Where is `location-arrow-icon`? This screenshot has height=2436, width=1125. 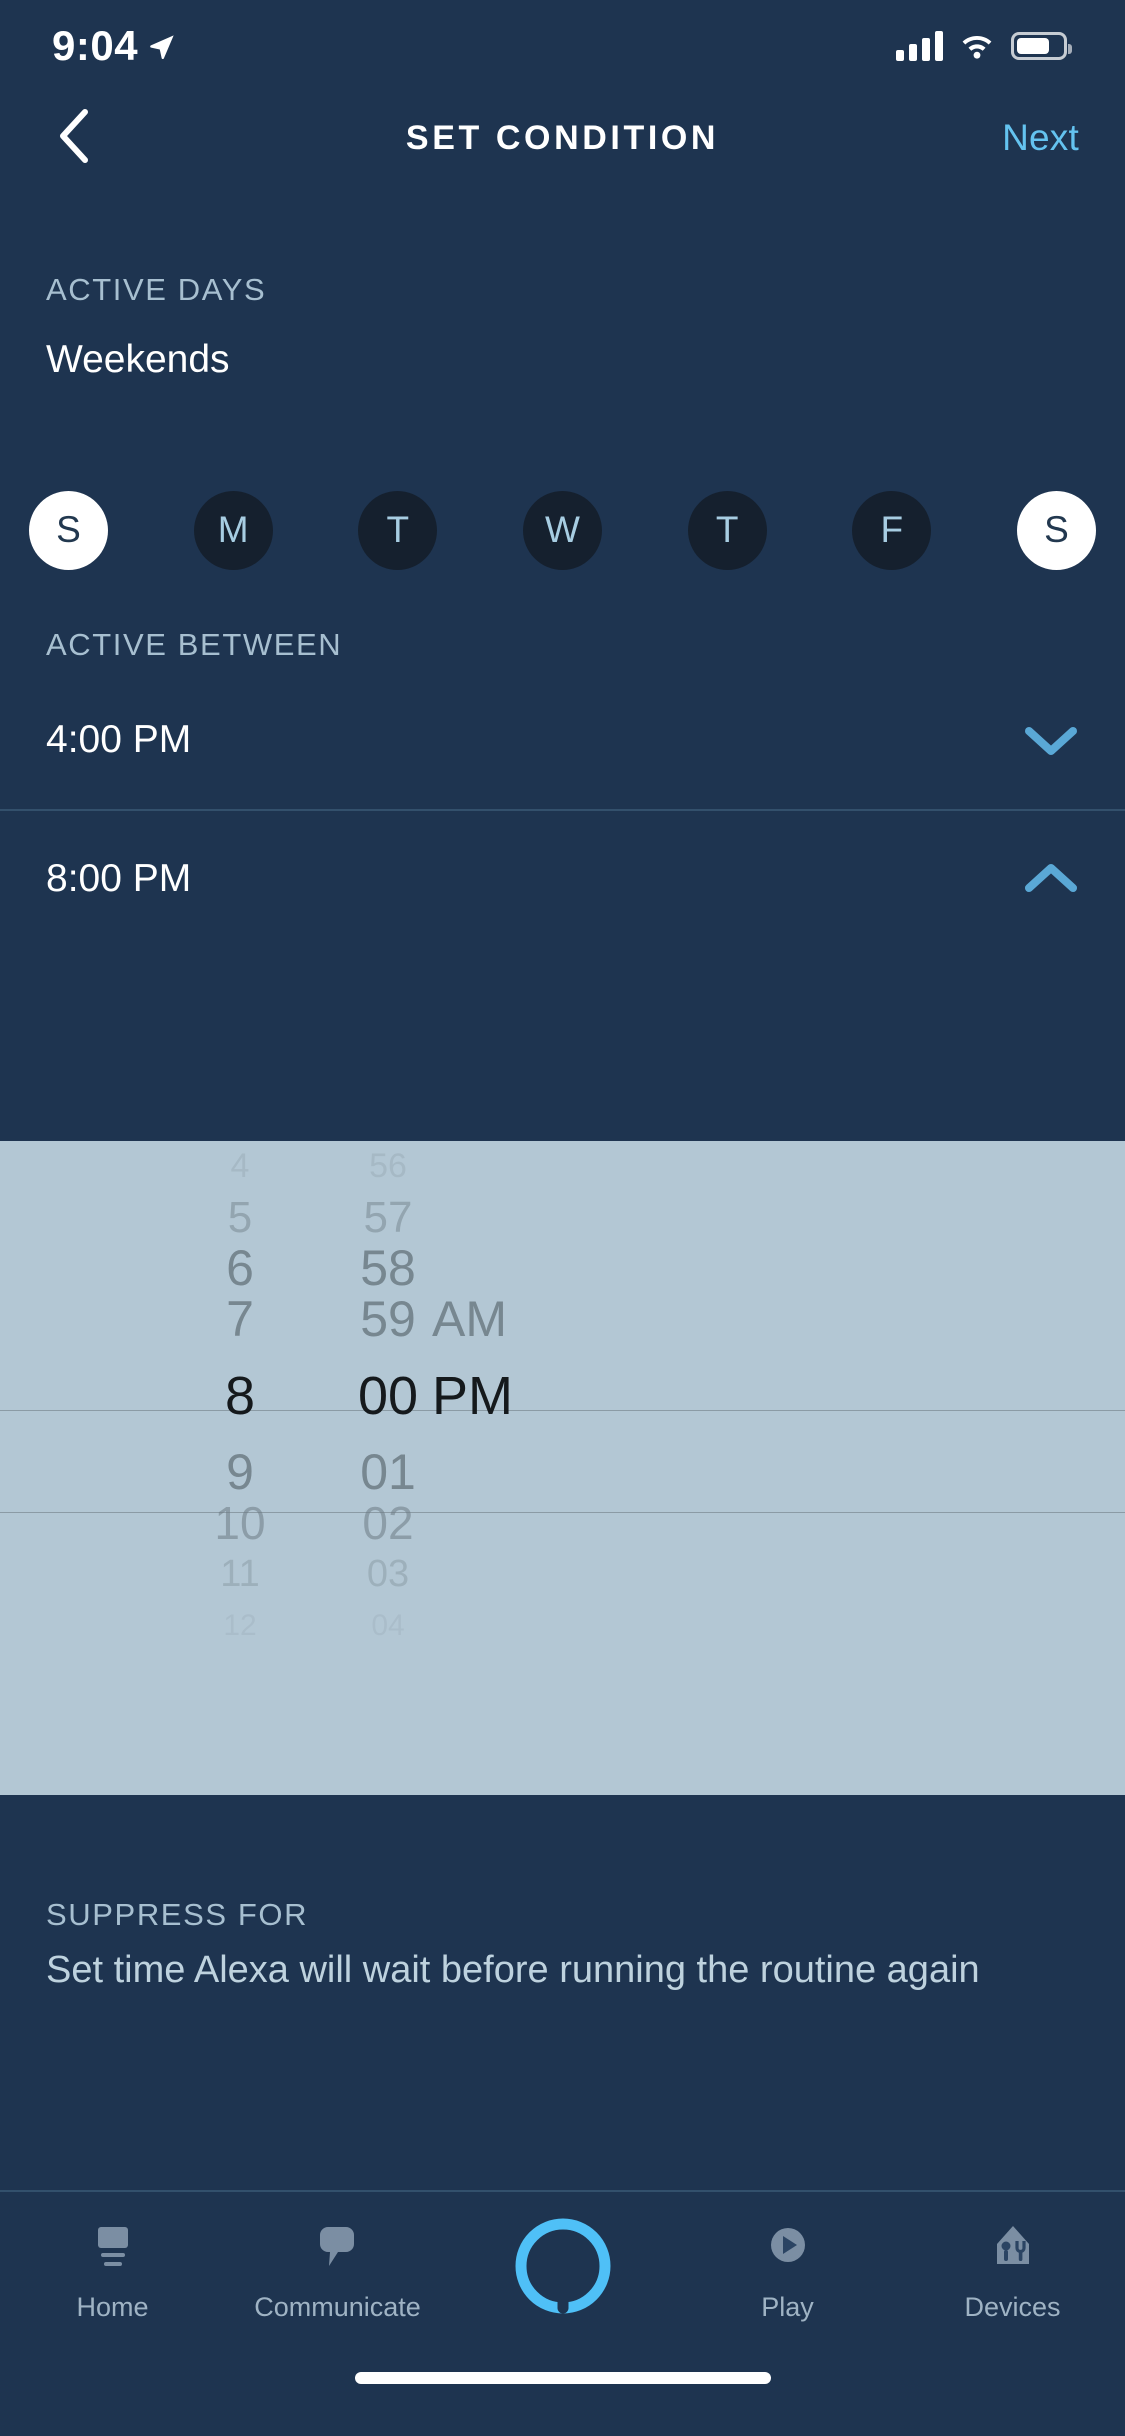
location-arrow-icon is located at coordinates (162, 47).